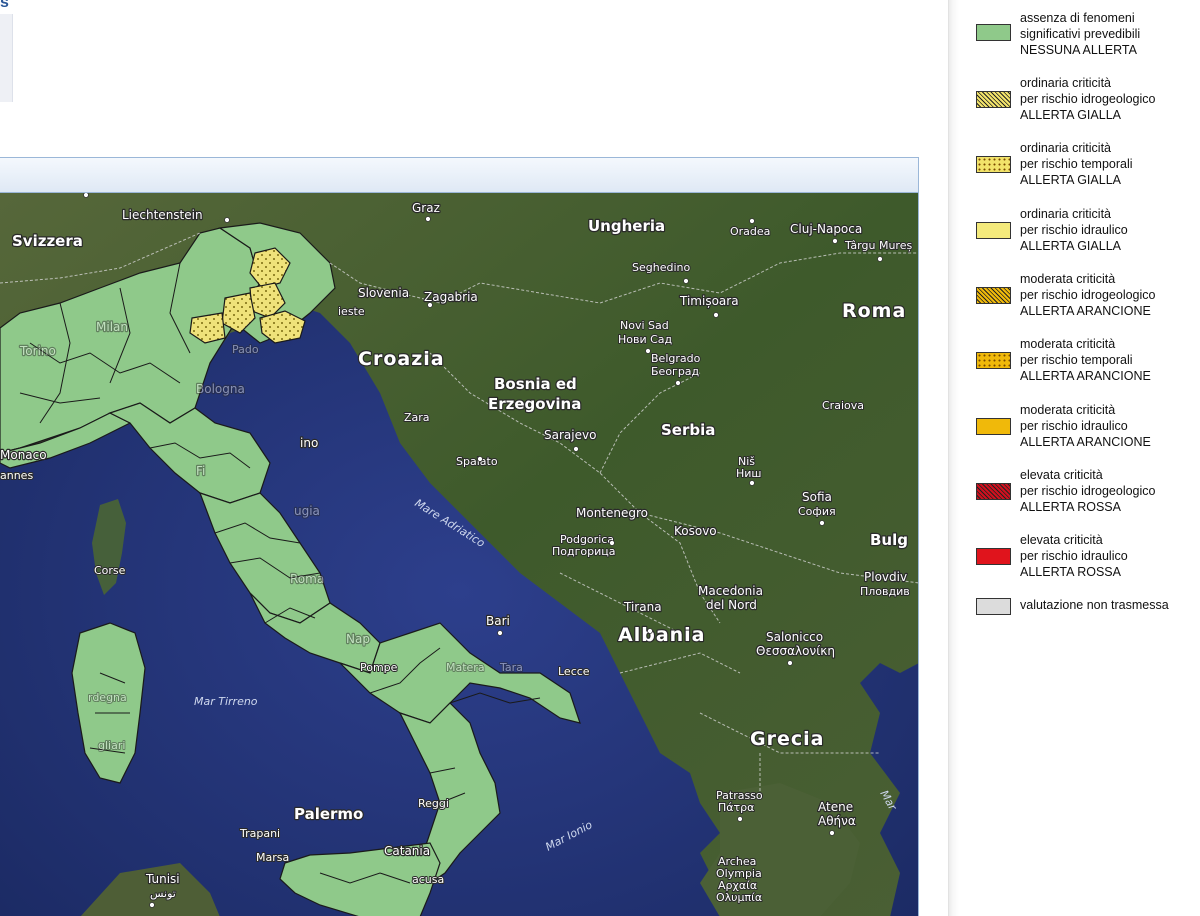 This screenshot has height=916, width=1200. What do you see at coordinates (695, 531) in the screenshot?
I see `label-kosovo: Kosovo` at bounding box center [695, 531].